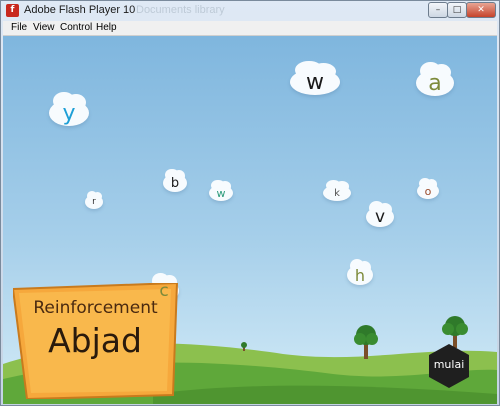 The height and width of the screenshot is (406, 500). I want to click on letter-cloud-v: v, so click(380, 214).